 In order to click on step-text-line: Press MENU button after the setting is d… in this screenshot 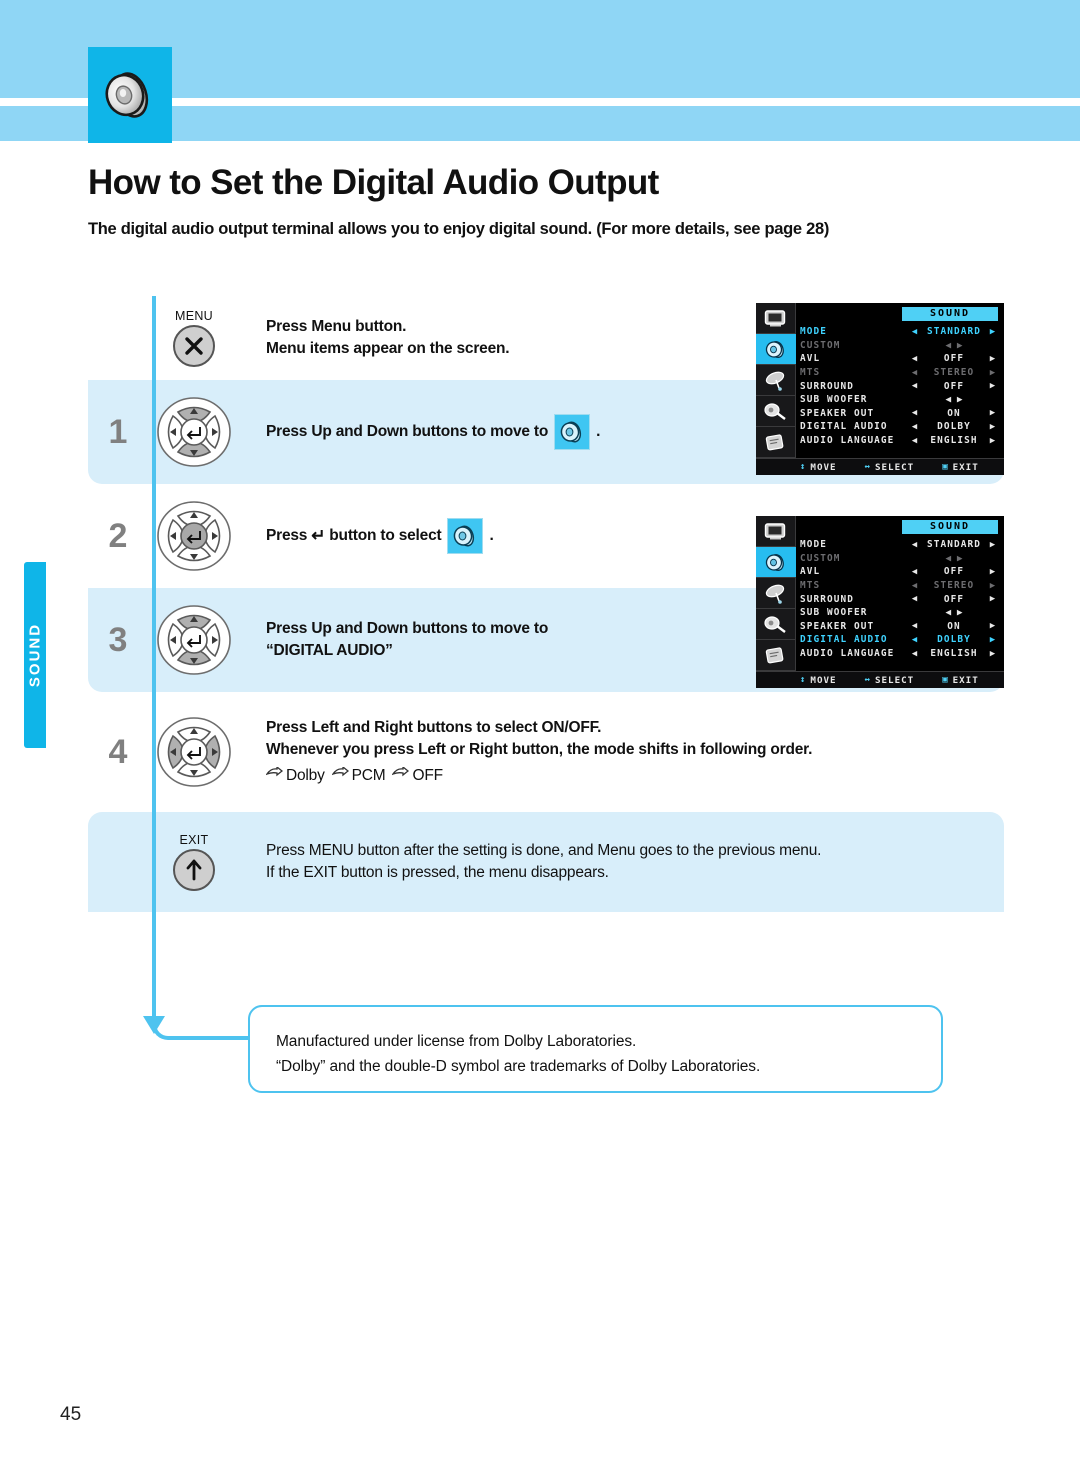, I will do `click(544, 850)`.